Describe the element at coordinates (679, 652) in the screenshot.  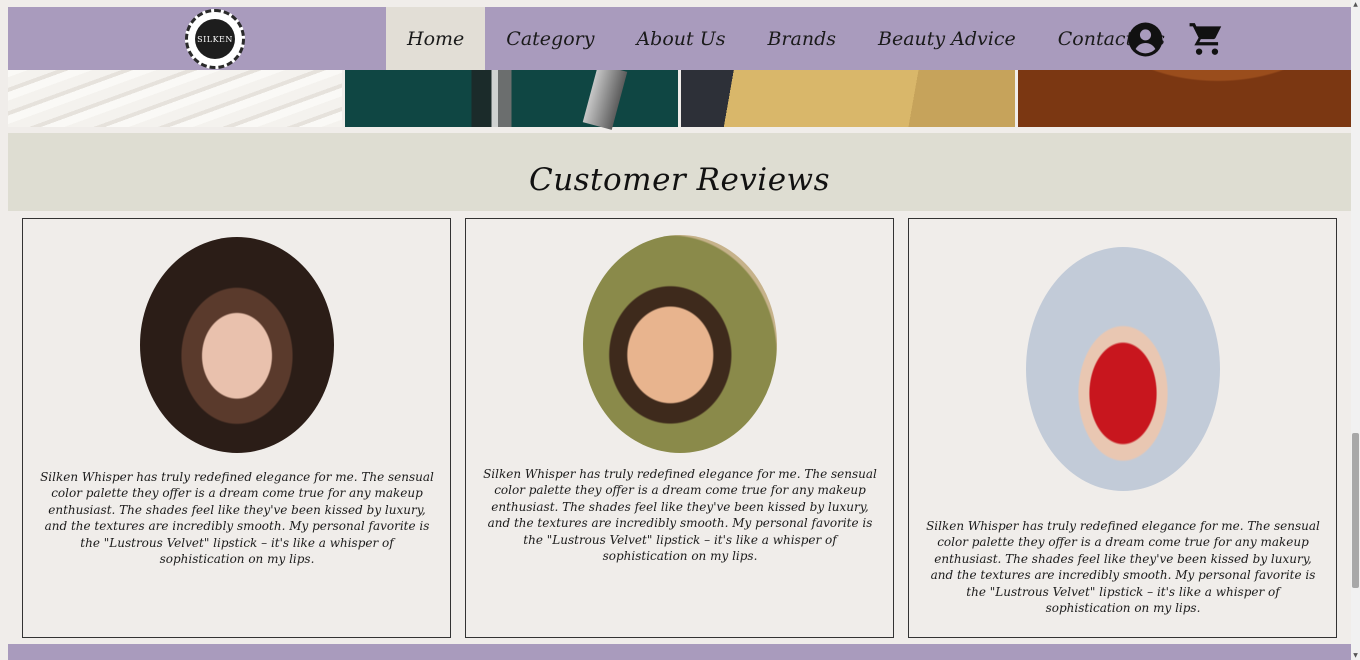
I see `footer-strip` at that location.